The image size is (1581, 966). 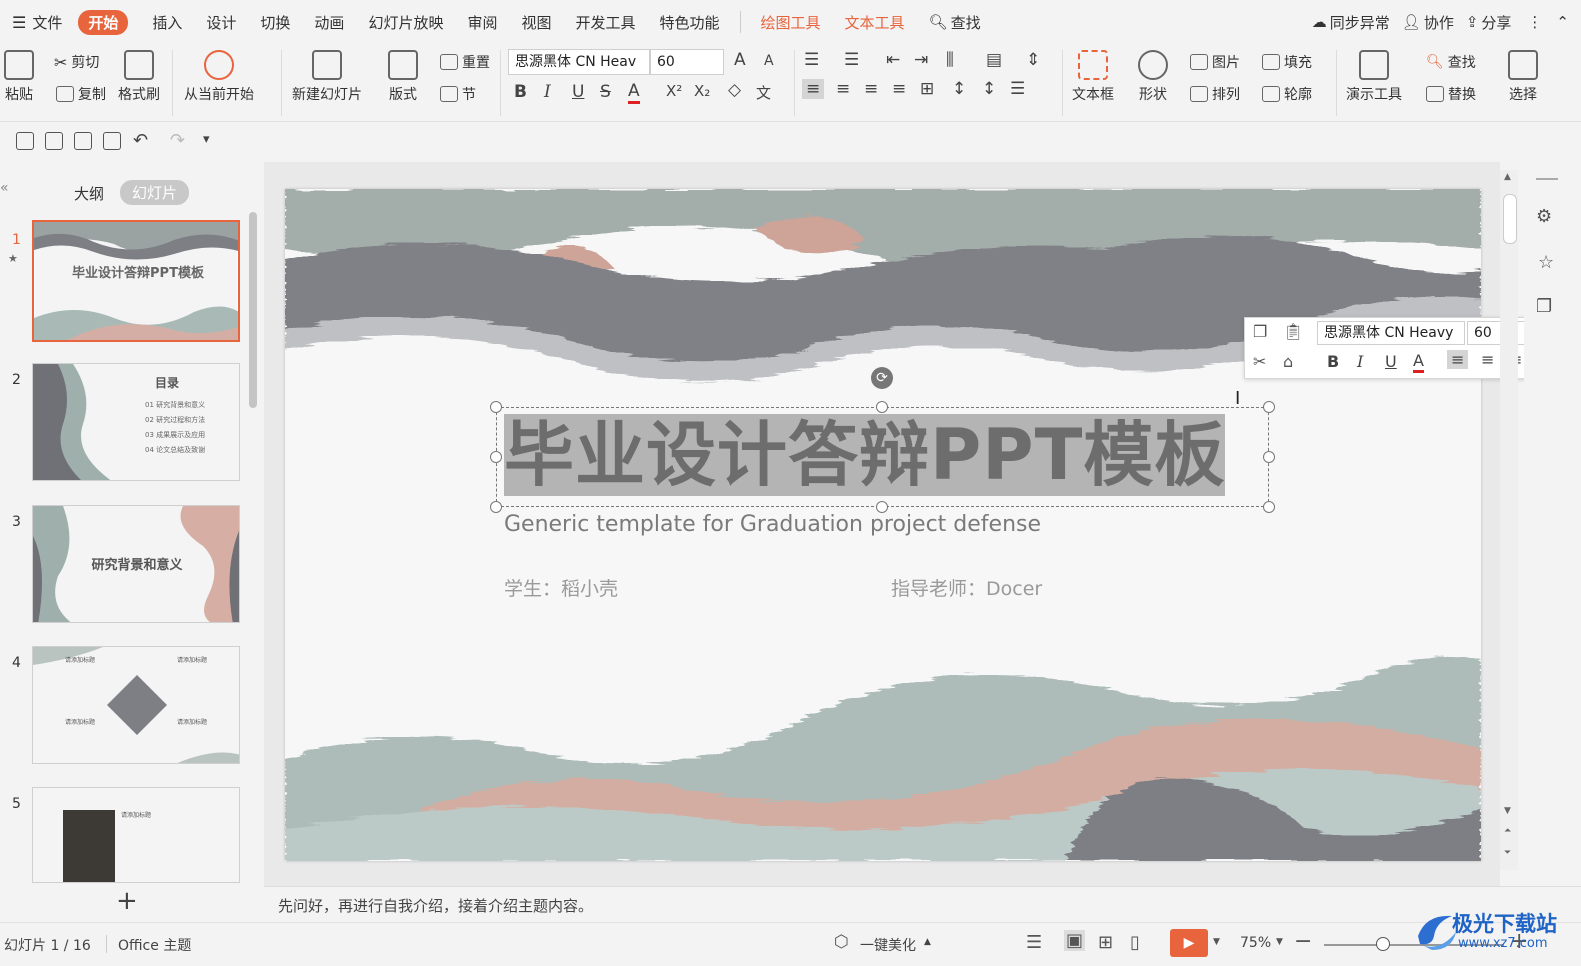 I want to click on customize-qat-icon: ▾, so click(x=206, y=139).